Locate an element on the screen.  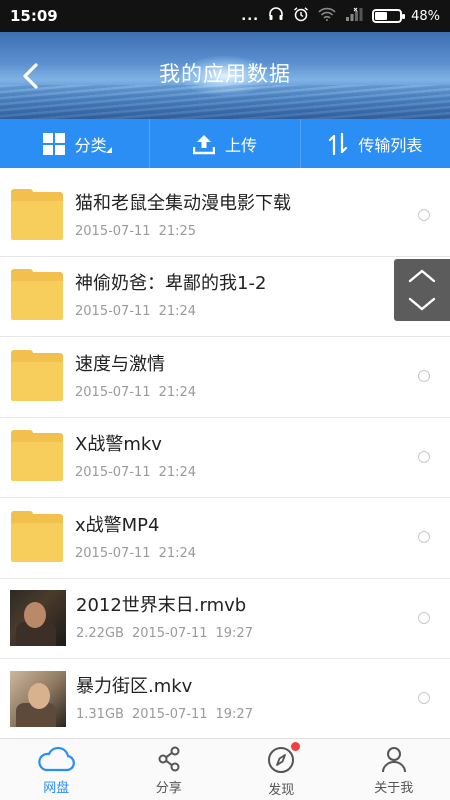
banner-waves is located at coordinates (225, 102).